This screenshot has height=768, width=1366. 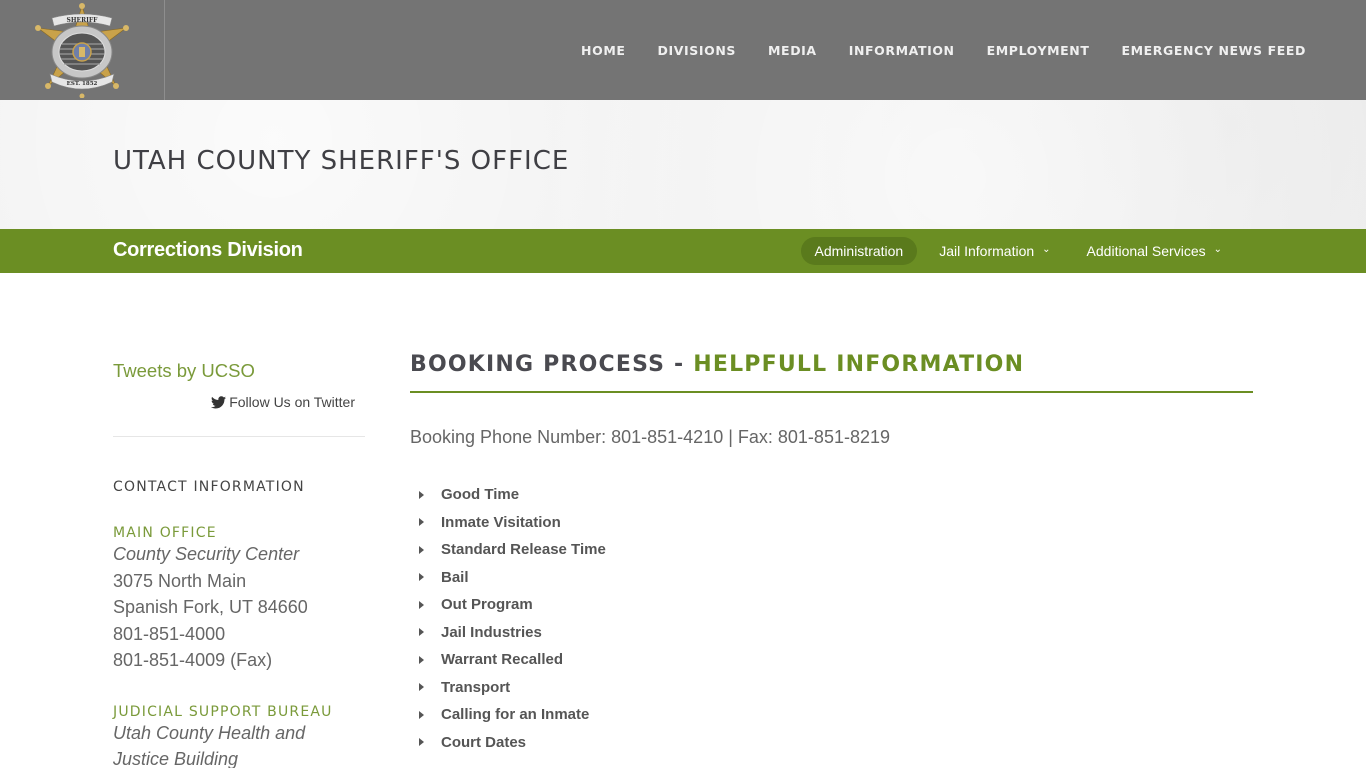 I want to click on subnav-administration: Administration, so click(x=859, y=251).